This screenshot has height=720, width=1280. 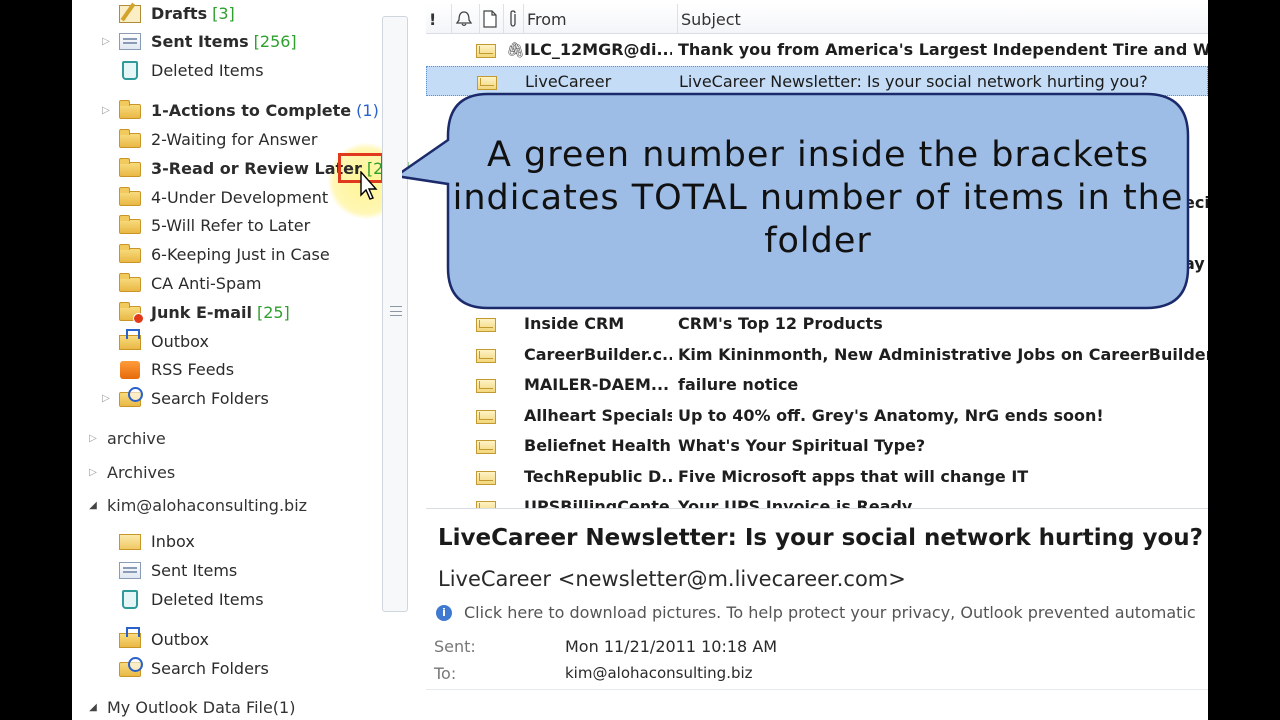 What do you see at coordinates (672, 579) in the screenshot?
I see `reading-sender: LiveCareer <newsletter@m.livecareer.com>` at bounding box center [672, 579].